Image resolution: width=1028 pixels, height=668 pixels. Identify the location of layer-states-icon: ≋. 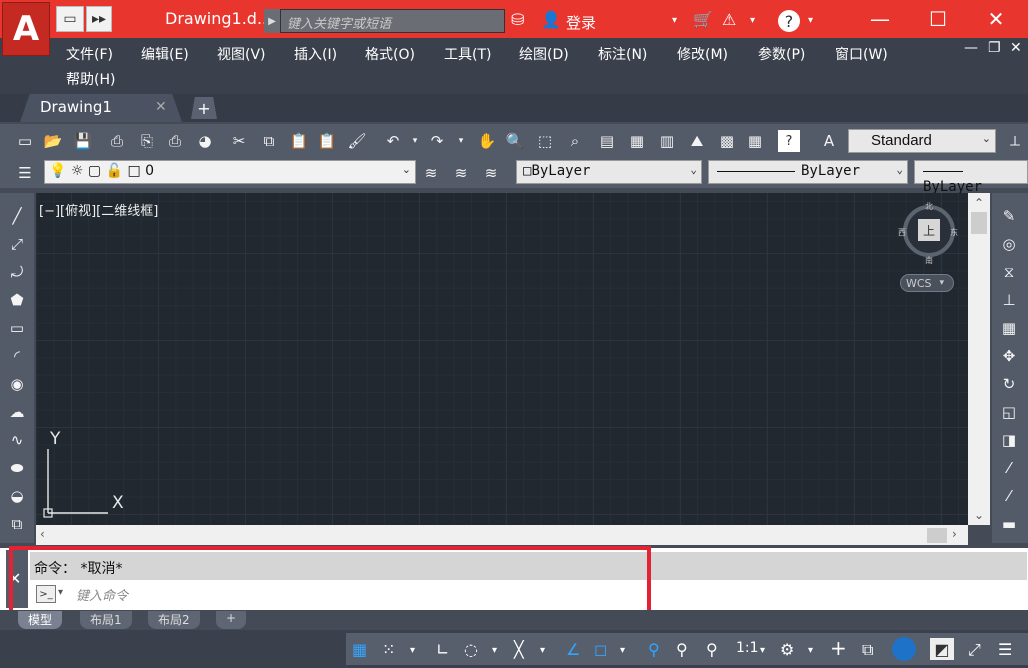
(491, 173).